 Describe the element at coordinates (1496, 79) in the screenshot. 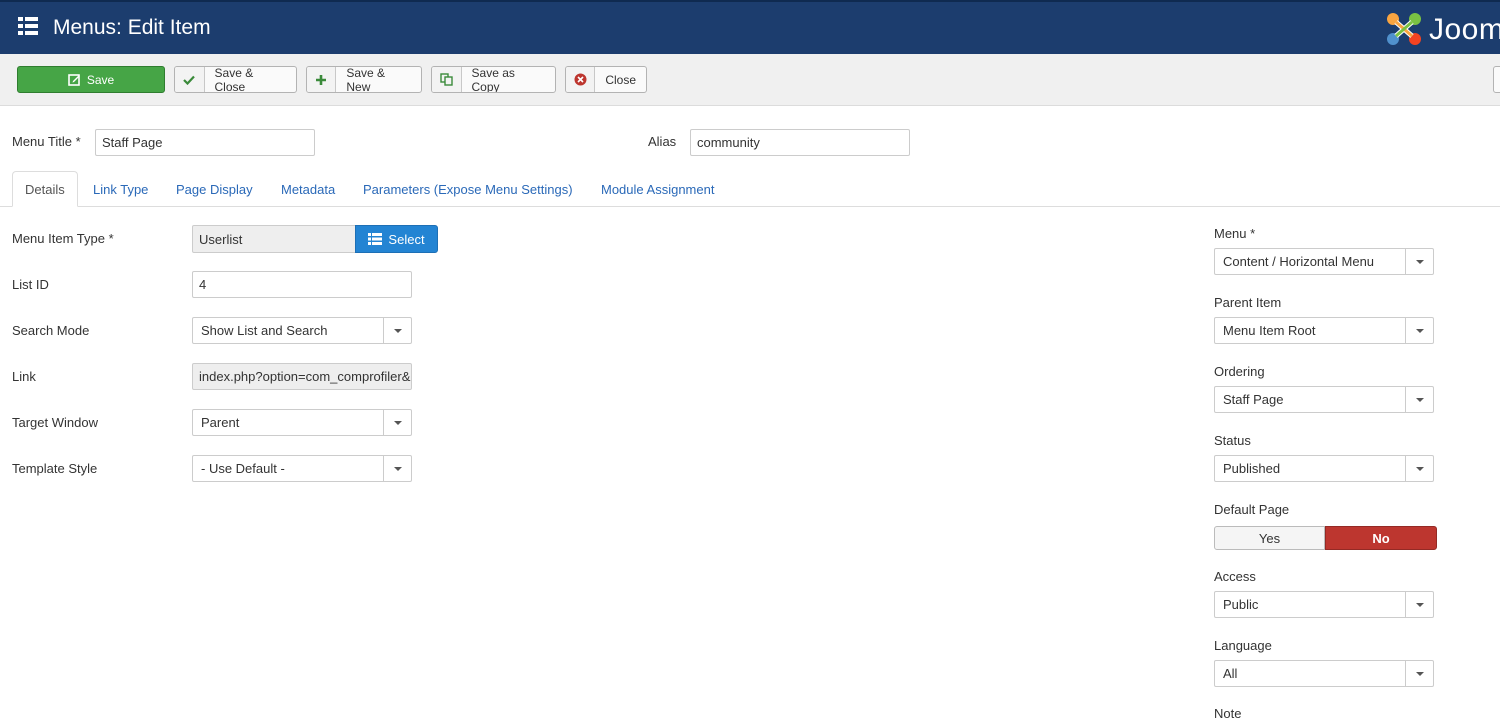

I see `toolbar-right-button` at that location.